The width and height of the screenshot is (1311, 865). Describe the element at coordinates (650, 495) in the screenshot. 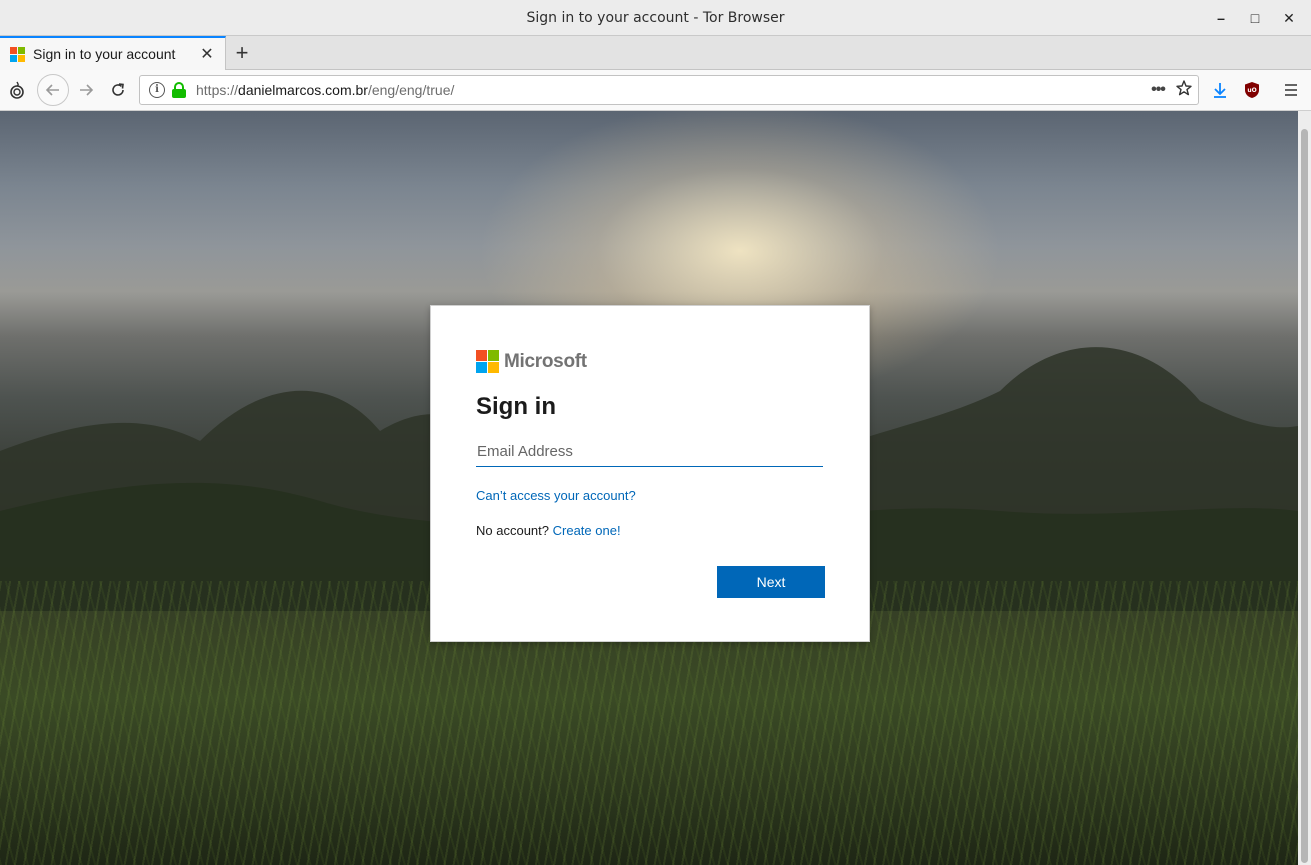

I see `cant-access-account-link: Can’t access your account?` at that location.